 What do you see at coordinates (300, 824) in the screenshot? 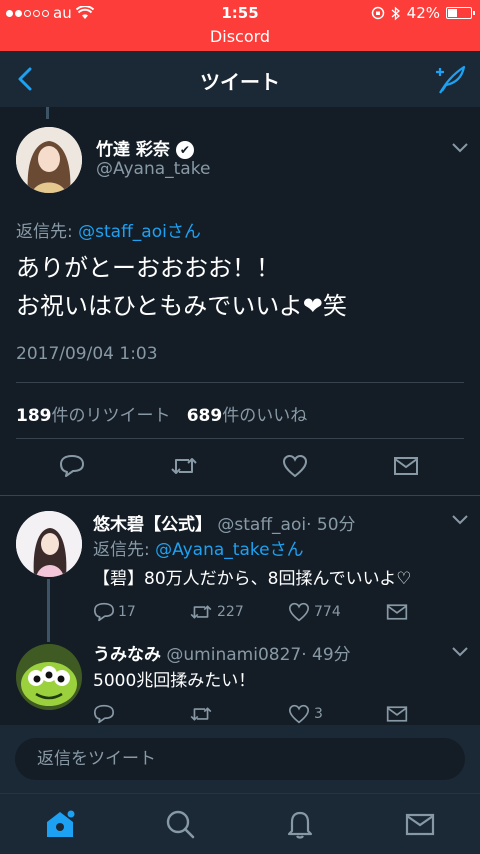
I see `notifications-icon` at bounding box center [300, 824].